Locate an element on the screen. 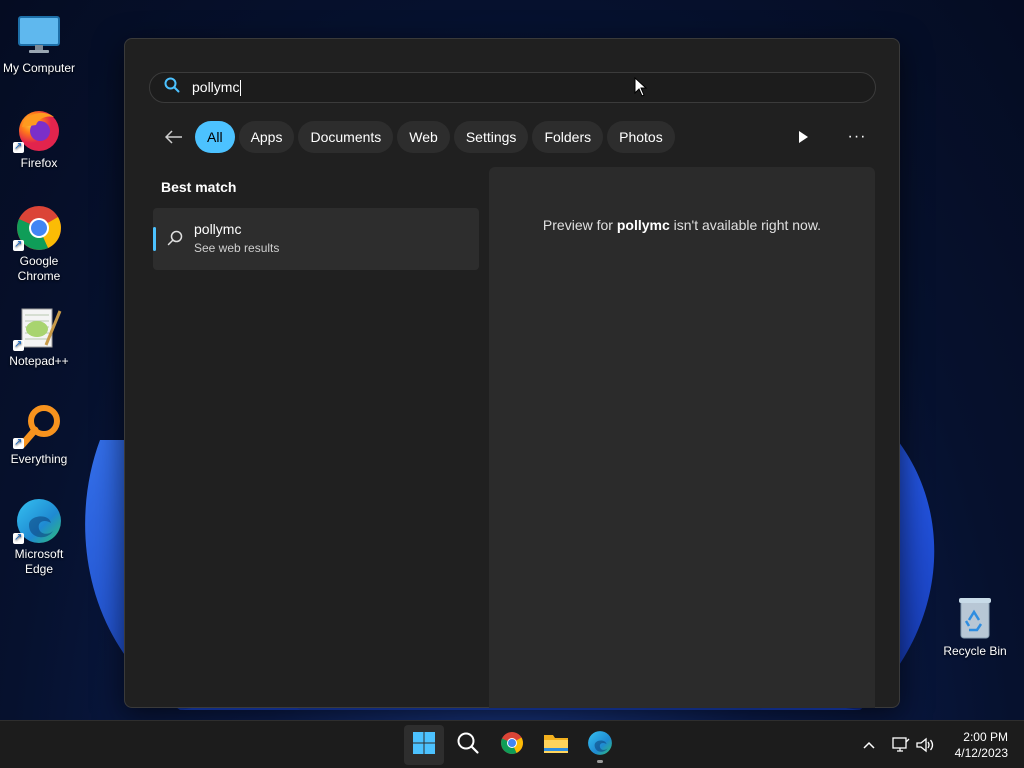  mouse-cursor-icon is located at coordinates (641, 87).